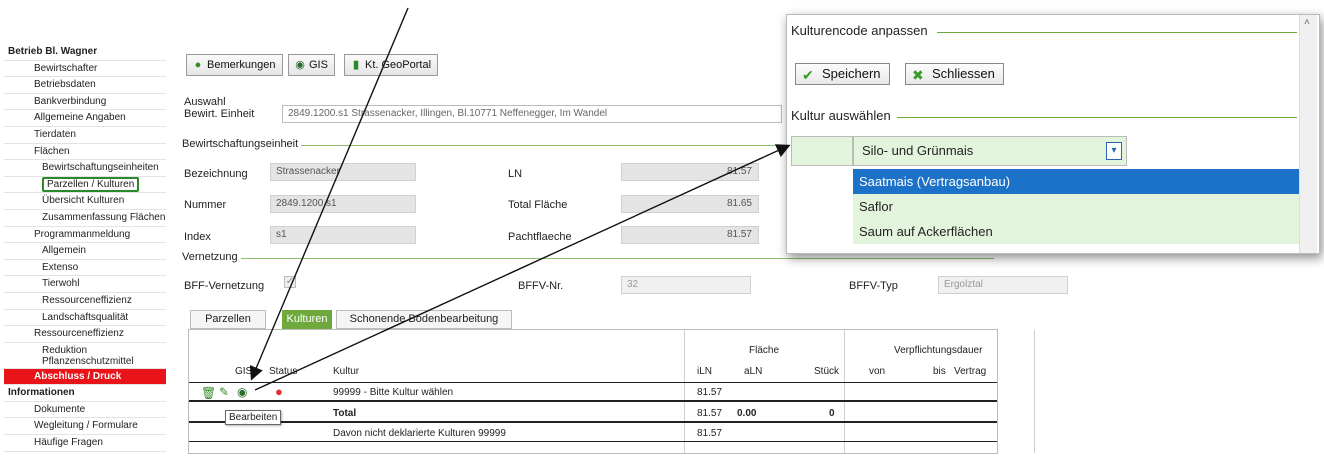 Image resolution: width=1324 pixels, height=464 pixels. Describe the element at coordinates (104, 217) in the screenshot. I see `sidebar-item-label: Zusammenfassung Flächen` at that location.